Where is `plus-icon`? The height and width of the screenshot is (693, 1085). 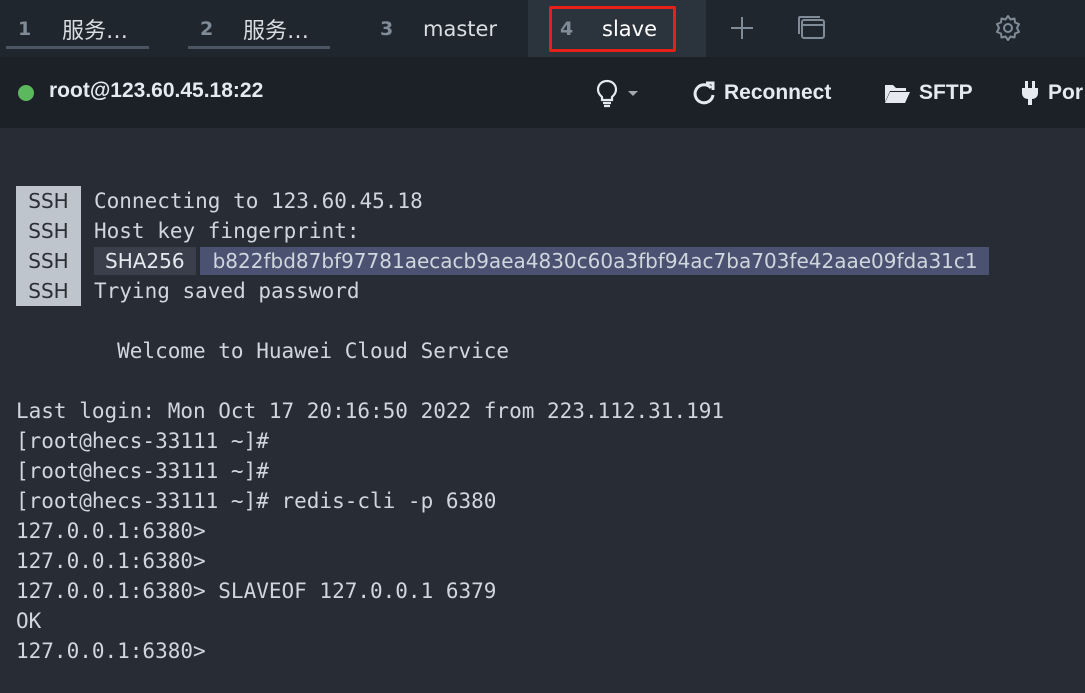 plus-icon is located at coordinates (742, 28).